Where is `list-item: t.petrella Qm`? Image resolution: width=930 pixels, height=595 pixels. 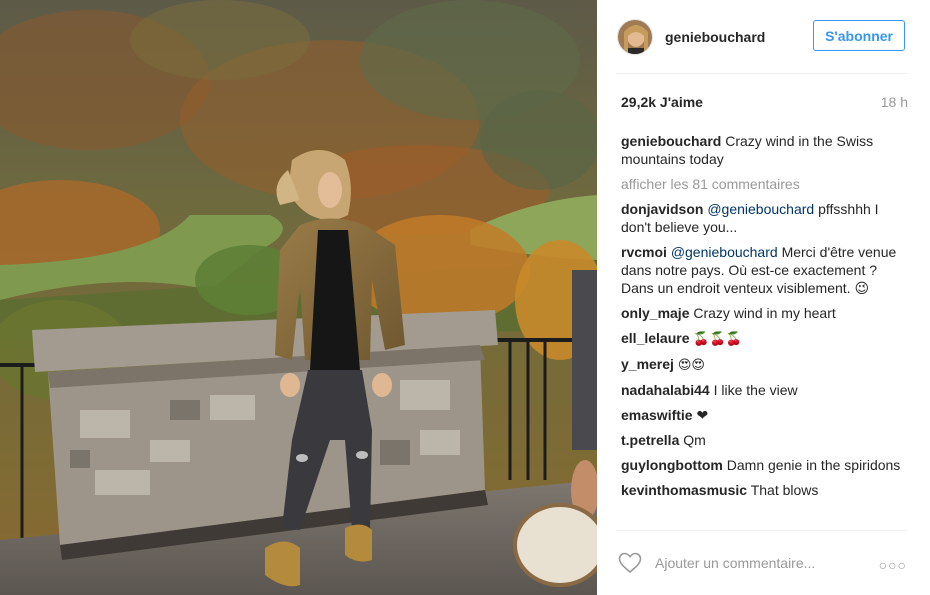
list-item: t.petrella Qm is located at coordinates (766, 440).